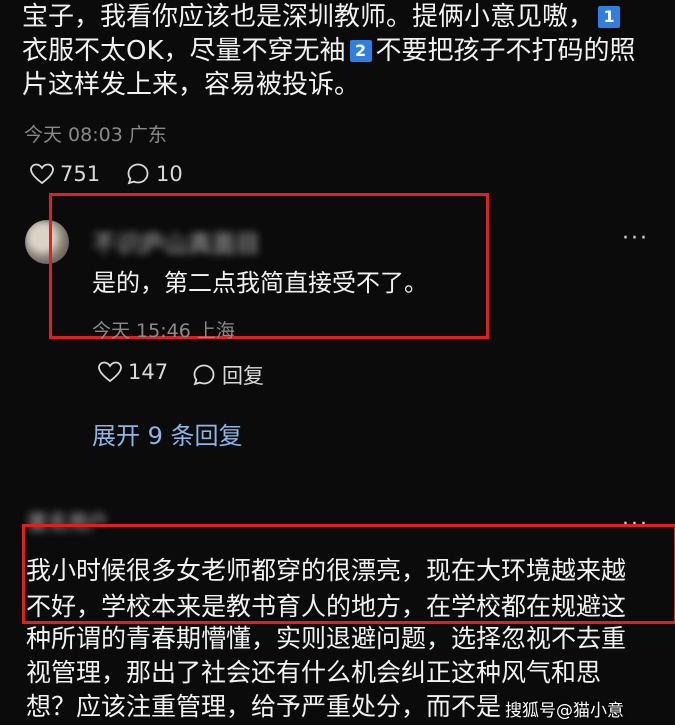 This screenshot has width=675, height=725. Describe the element at coordinates (260, 283) in the screenshot. I see `reply1-text: 是的，第二点我简直接受不了。` at that location.